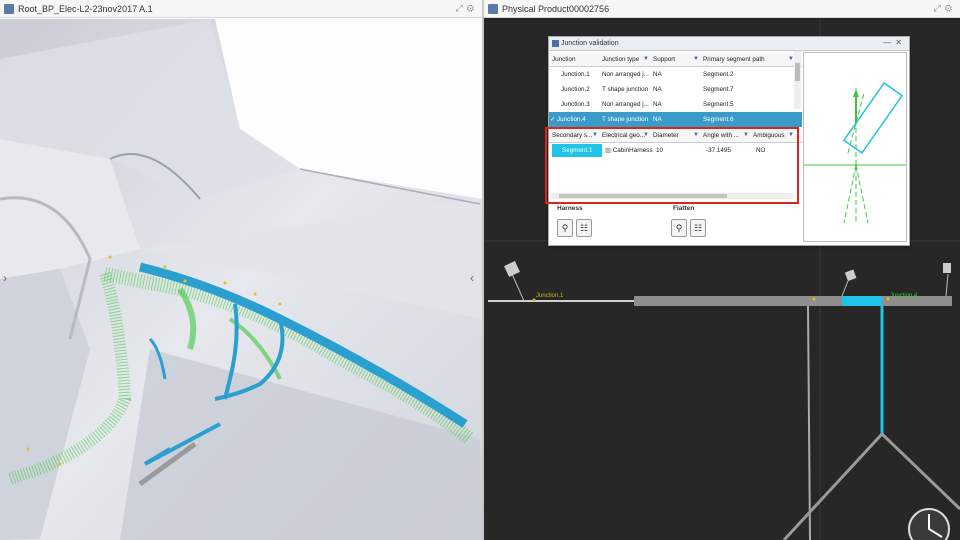 Image resolution: width=960 pixels, height=540 pixels. Describe the element at coordinates (889, 42) in the screenshot. I see `minimize-icon: —` at that location.